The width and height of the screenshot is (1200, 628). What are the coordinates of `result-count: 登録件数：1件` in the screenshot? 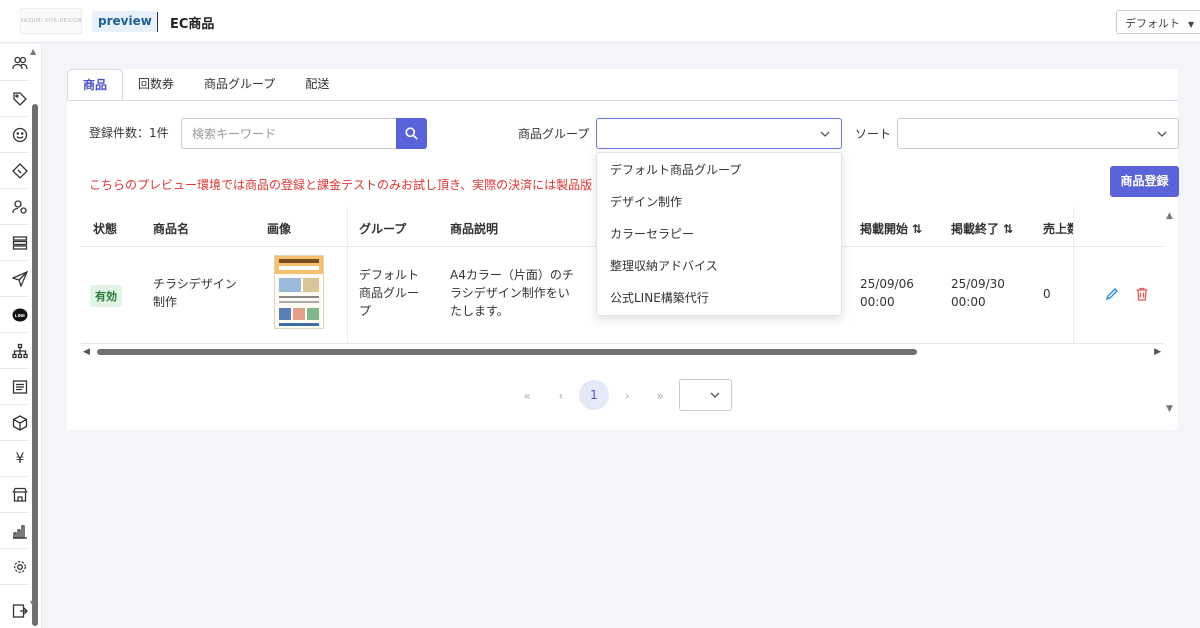 It's located at (129, 133).